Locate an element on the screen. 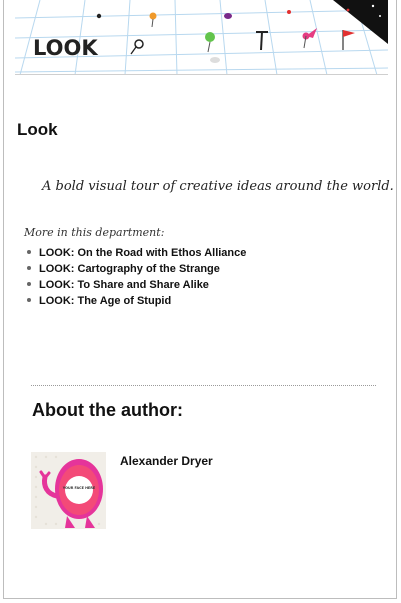 The height and width of the screenshot is (603, 401). look-banner: LOOK is located at coordinates (201, 37).